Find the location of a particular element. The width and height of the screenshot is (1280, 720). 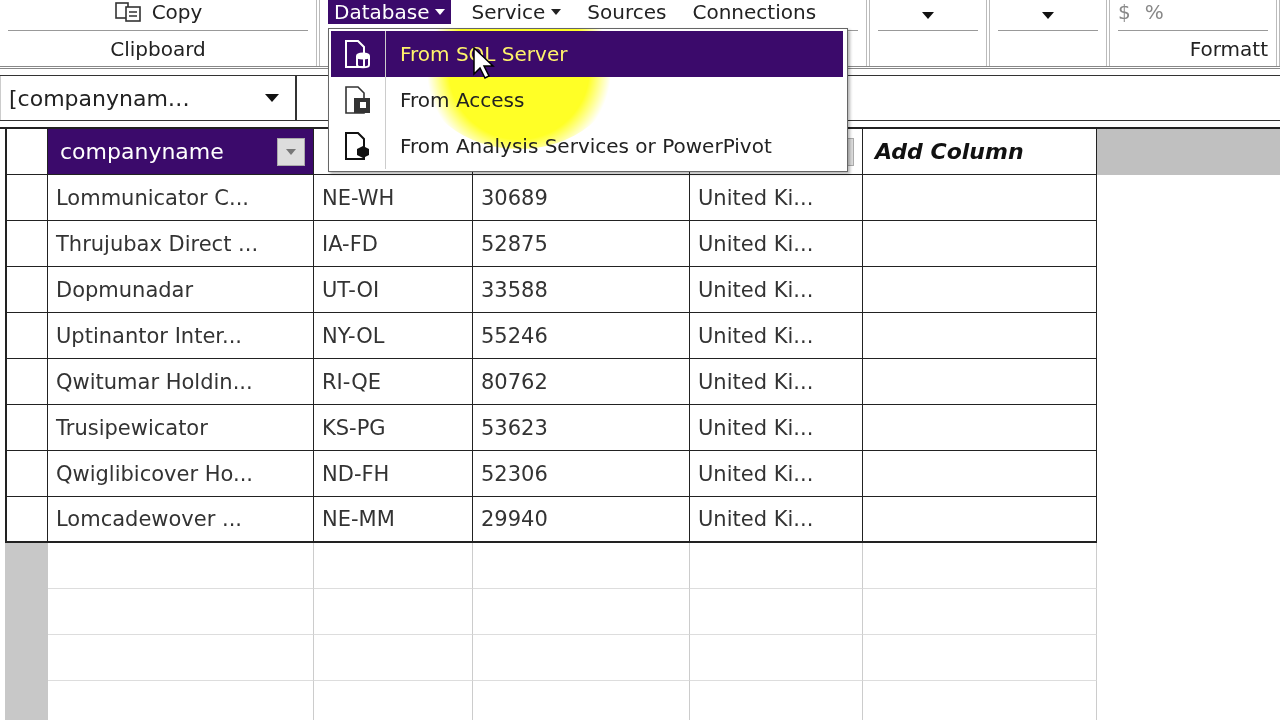

filter-button is located at coordinates (291, 151).